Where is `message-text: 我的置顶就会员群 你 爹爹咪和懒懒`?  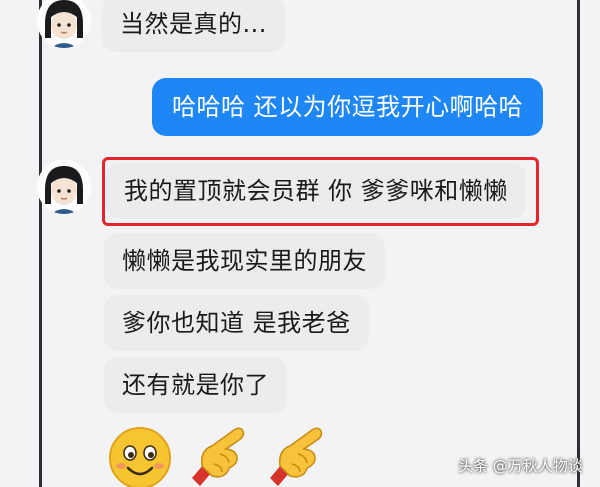 message-text: 我的置顶就会员群 你 爹爹咪和懒懒 is located at coordinates (316, 191).